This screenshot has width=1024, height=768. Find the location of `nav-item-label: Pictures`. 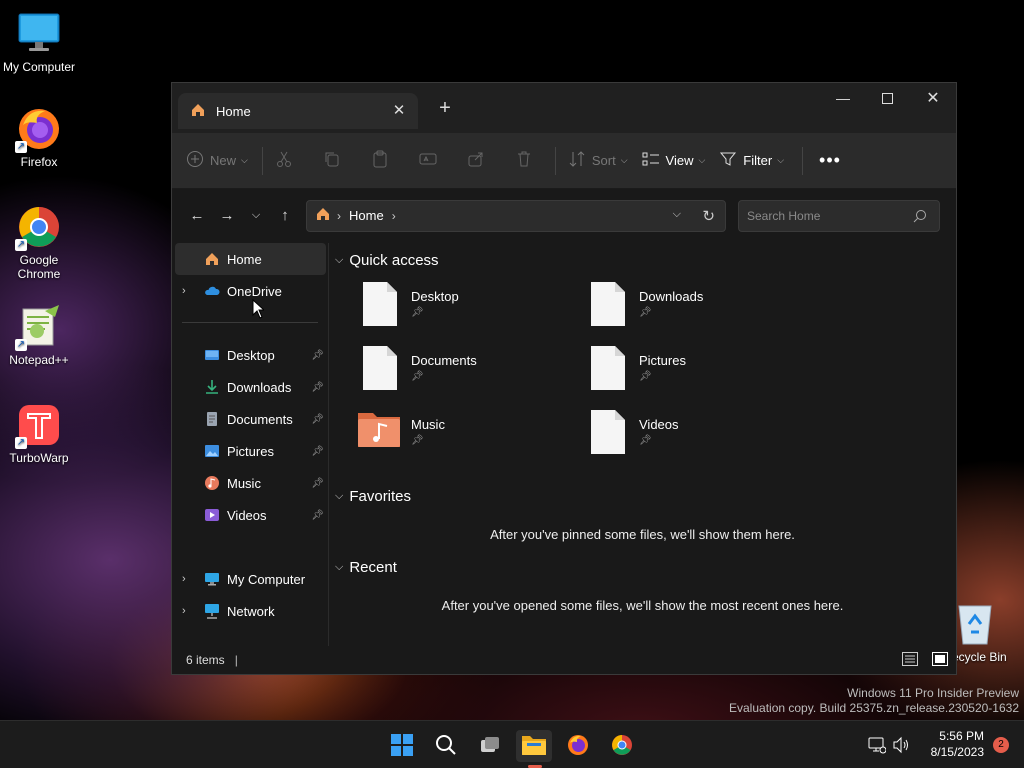

nav-item-label: Pictures is located at coordinates (250, 451).